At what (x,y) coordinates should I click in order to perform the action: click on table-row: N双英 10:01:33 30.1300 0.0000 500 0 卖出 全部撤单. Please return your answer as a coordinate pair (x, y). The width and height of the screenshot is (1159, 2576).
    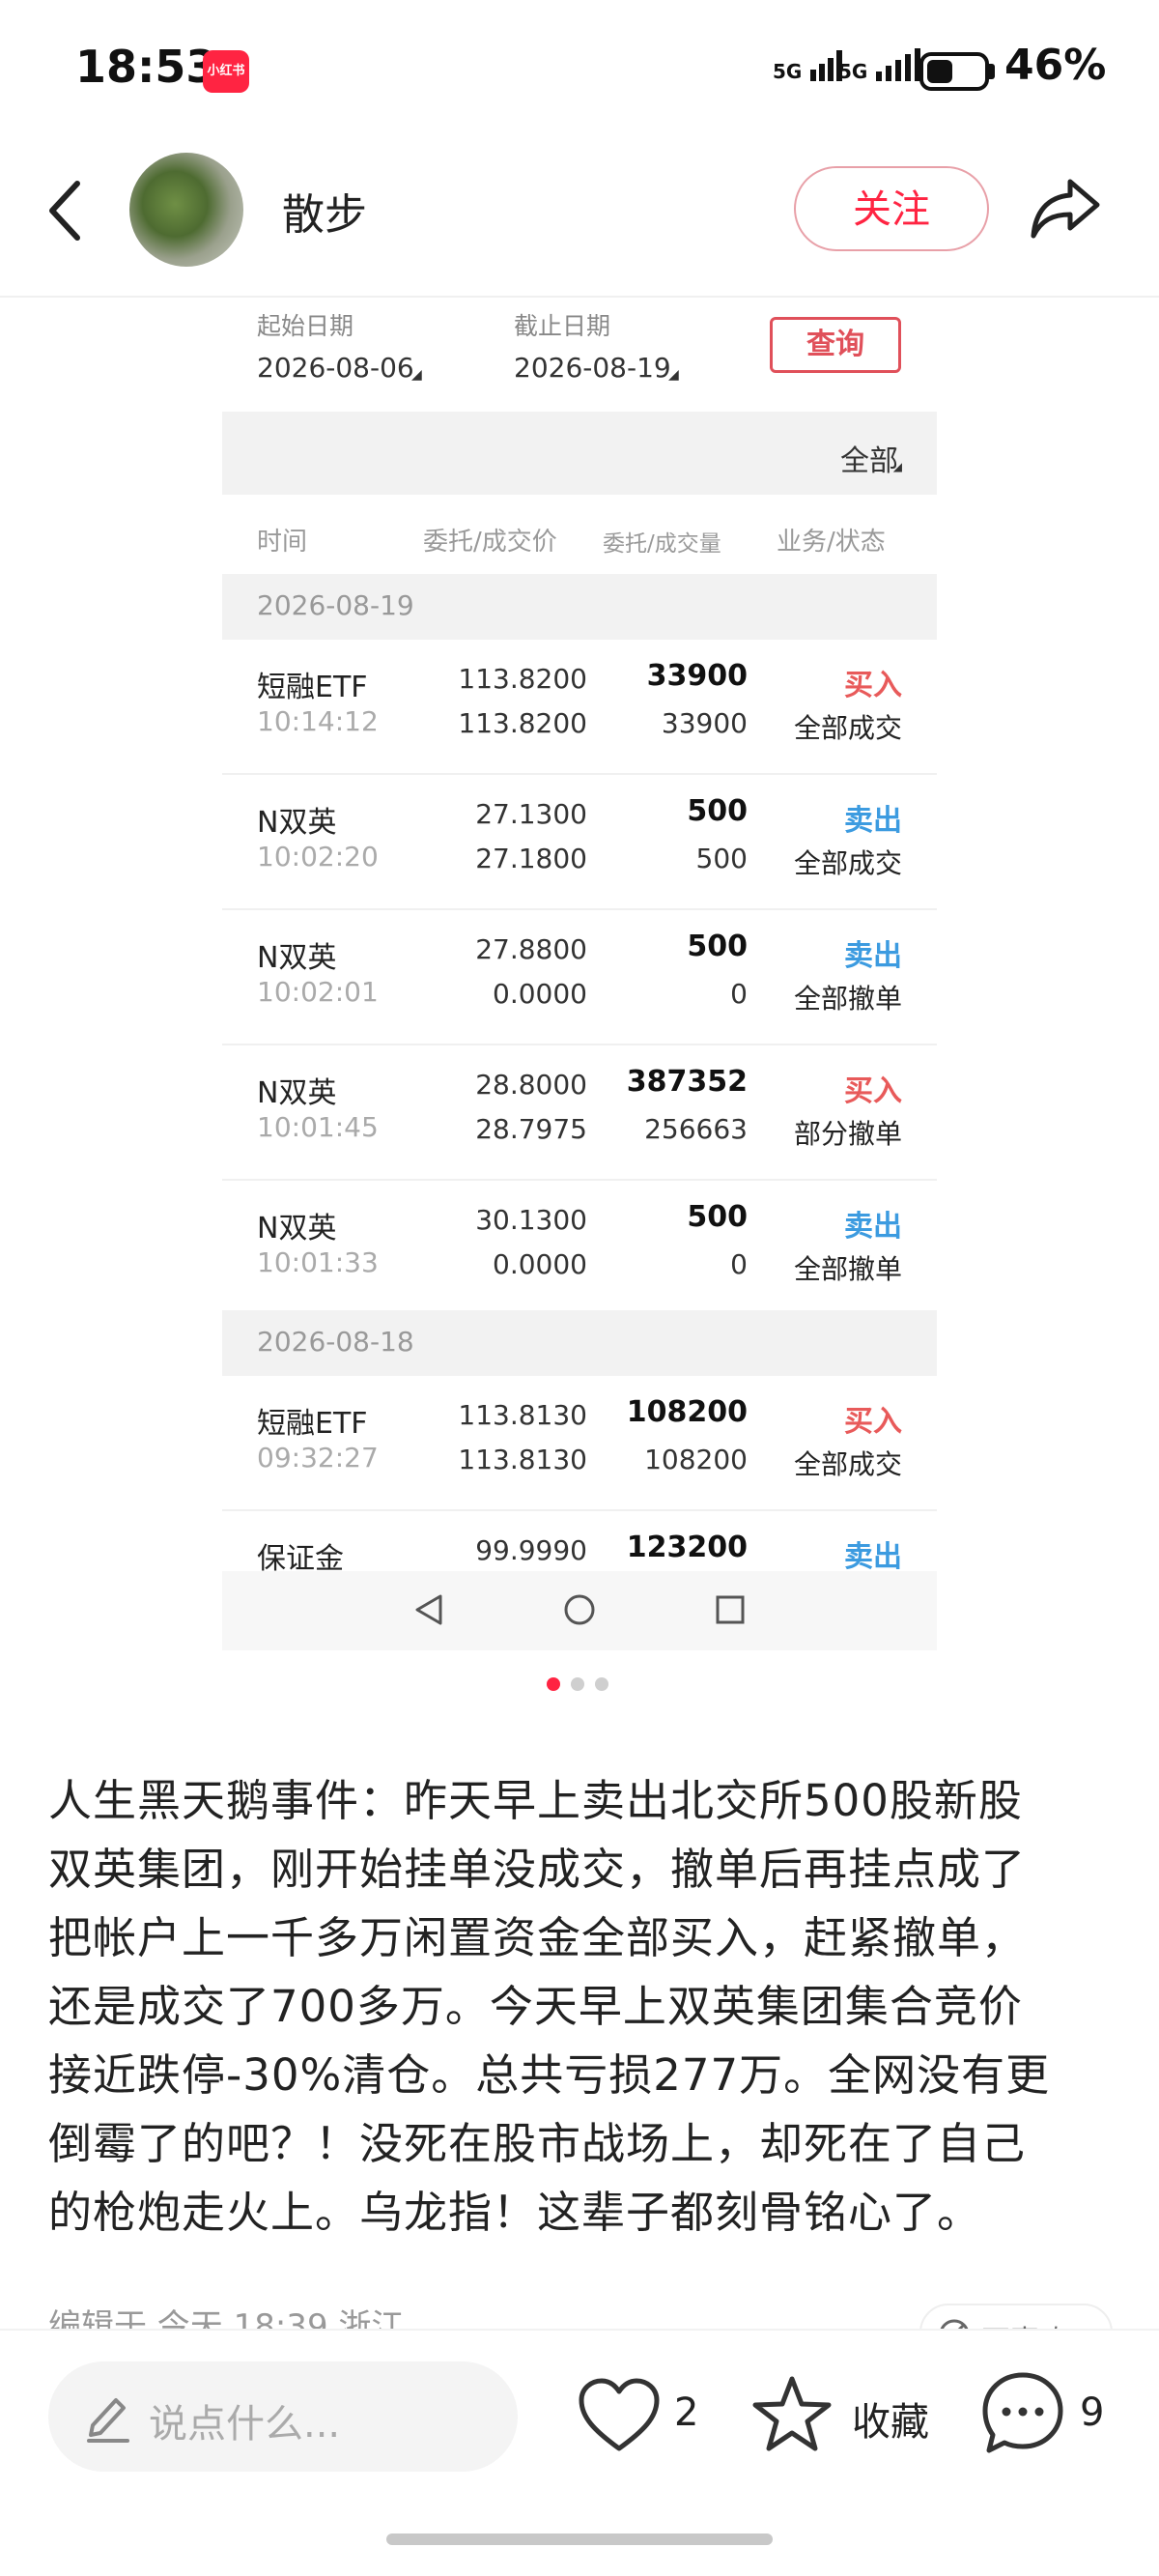
    Looking at the image, I should click on (579, 1249).